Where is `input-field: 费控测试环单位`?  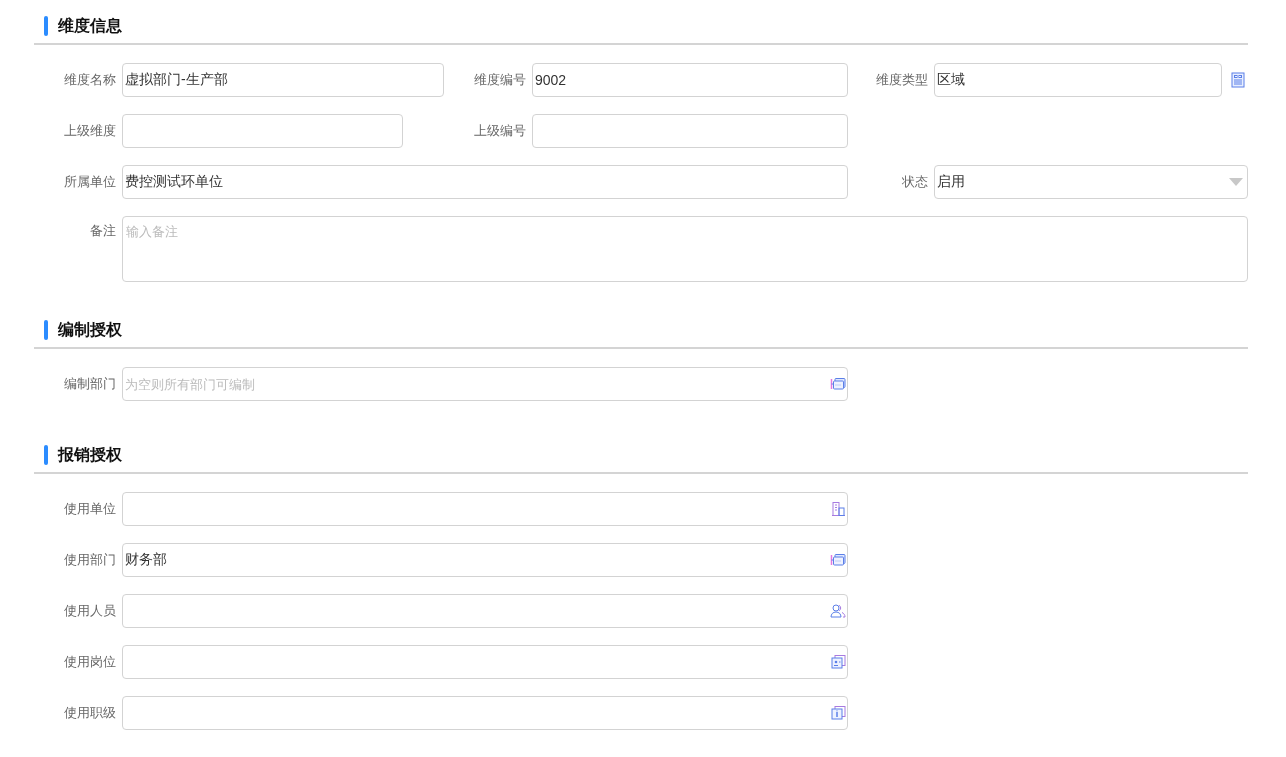
input-field: 费控测试环单位 is located at coordinates (485, 182).